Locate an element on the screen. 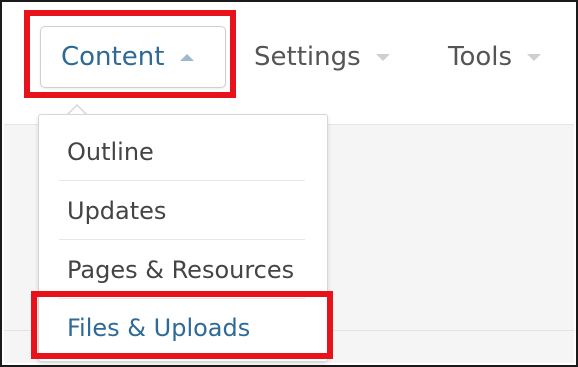 This screenshot has height=367, width=578. menu-item-pages-resources: Pages & Resources is located at coordinates (182, 270).